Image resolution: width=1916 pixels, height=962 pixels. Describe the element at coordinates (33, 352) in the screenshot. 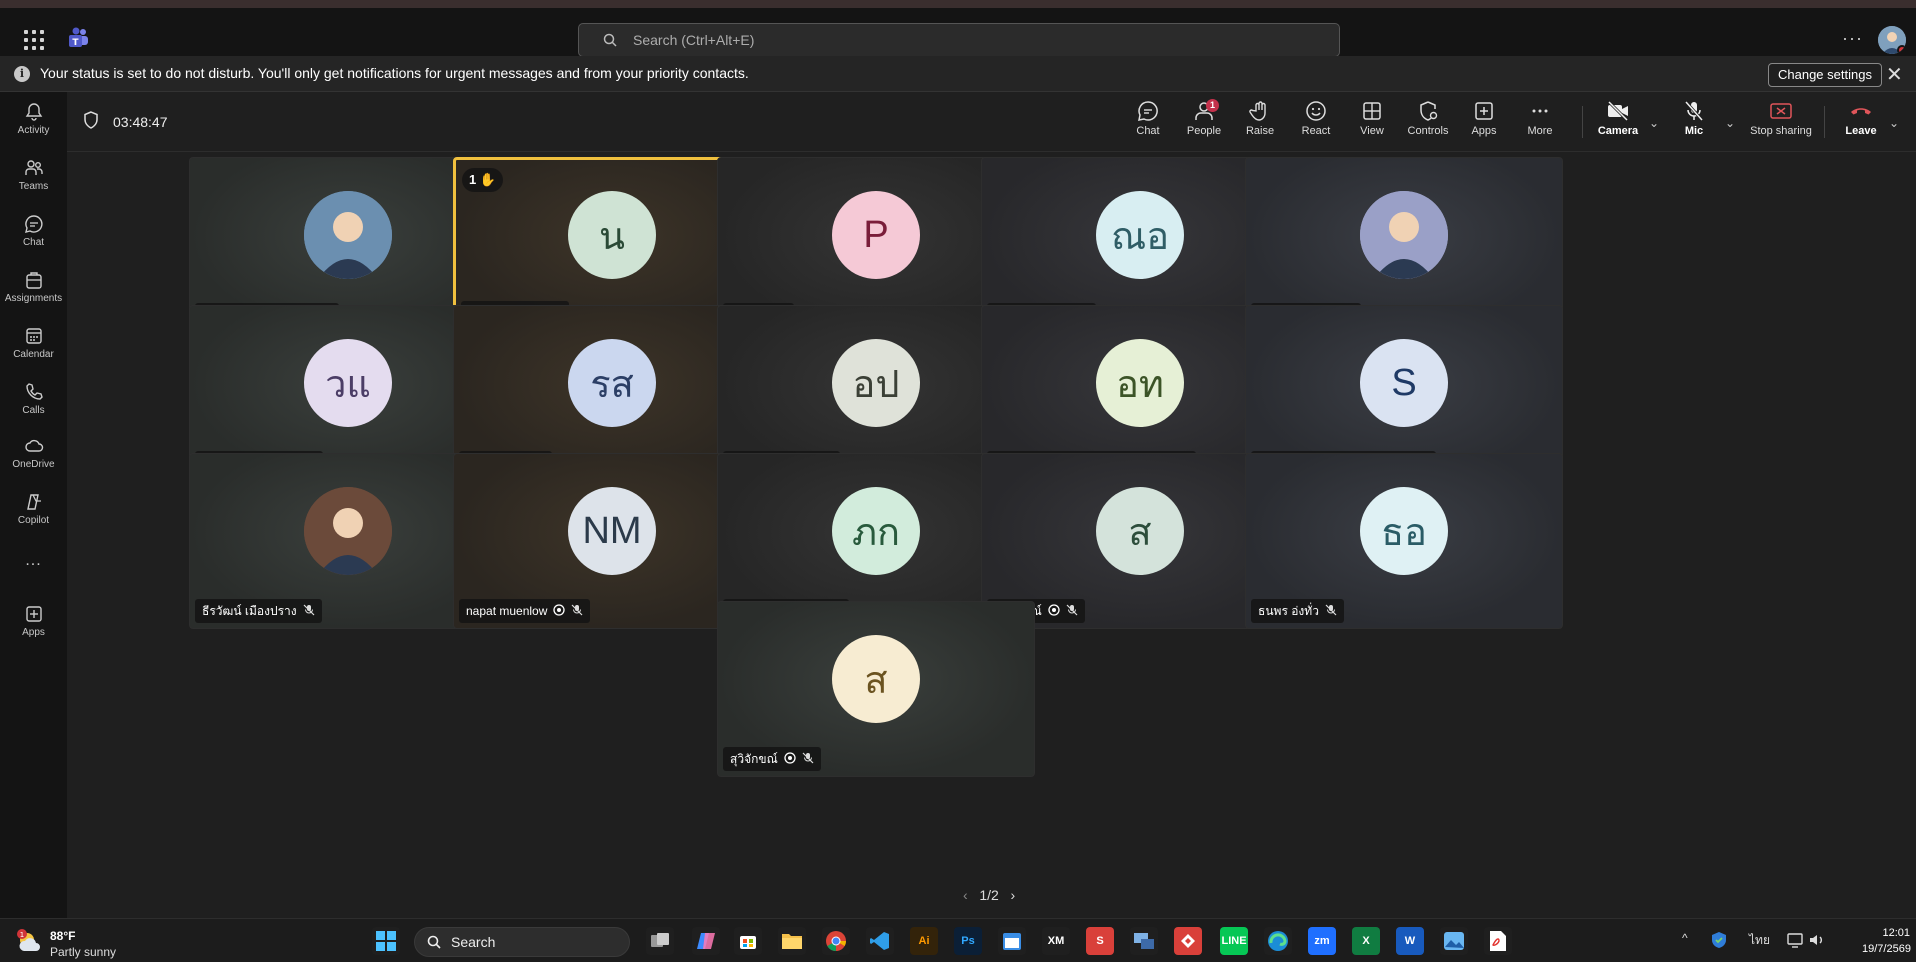

I see `rail-item-calendar: Calendar` at that location.